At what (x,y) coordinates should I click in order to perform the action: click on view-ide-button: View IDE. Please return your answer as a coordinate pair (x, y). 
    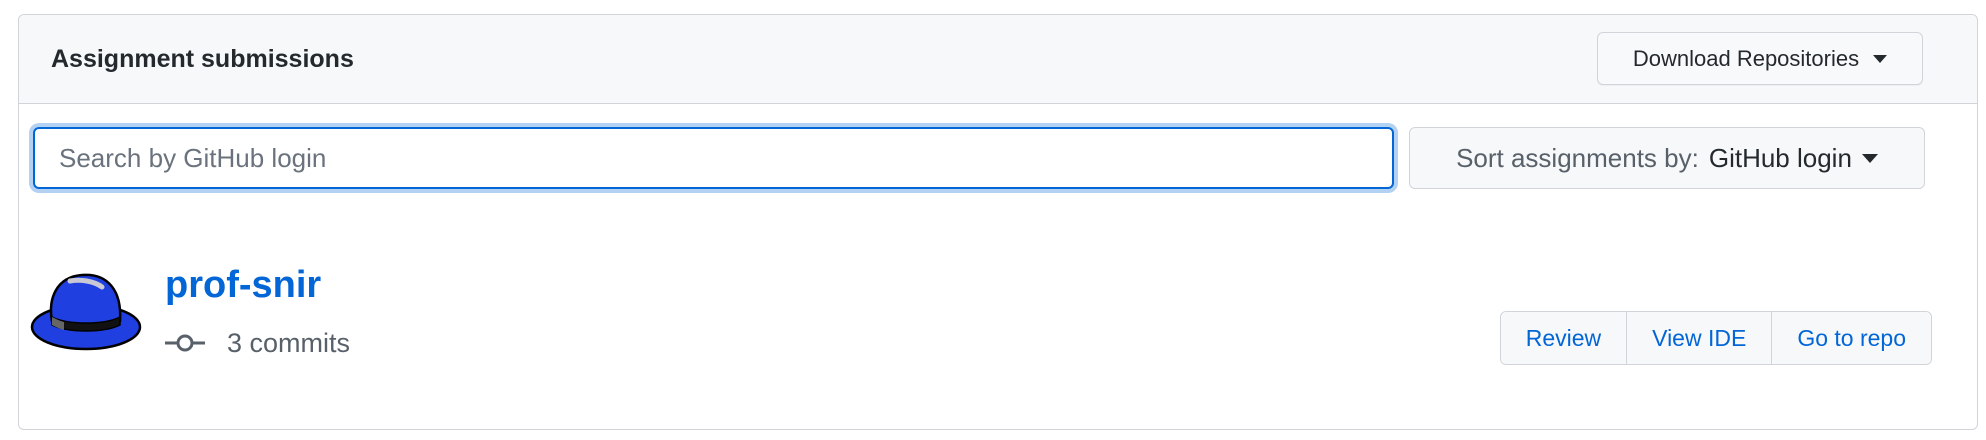
    Looking at the image, I should click on (1700, 338).